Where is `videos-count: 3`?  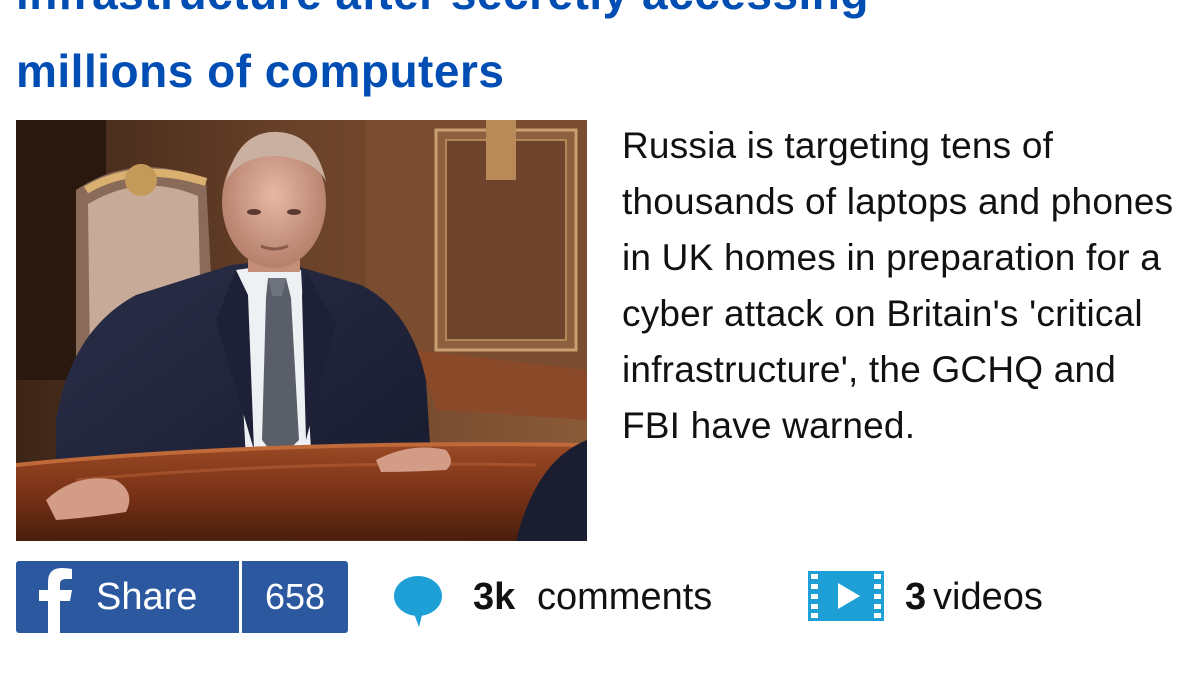 videos-count: 3 is located at coordinates (916, 597).